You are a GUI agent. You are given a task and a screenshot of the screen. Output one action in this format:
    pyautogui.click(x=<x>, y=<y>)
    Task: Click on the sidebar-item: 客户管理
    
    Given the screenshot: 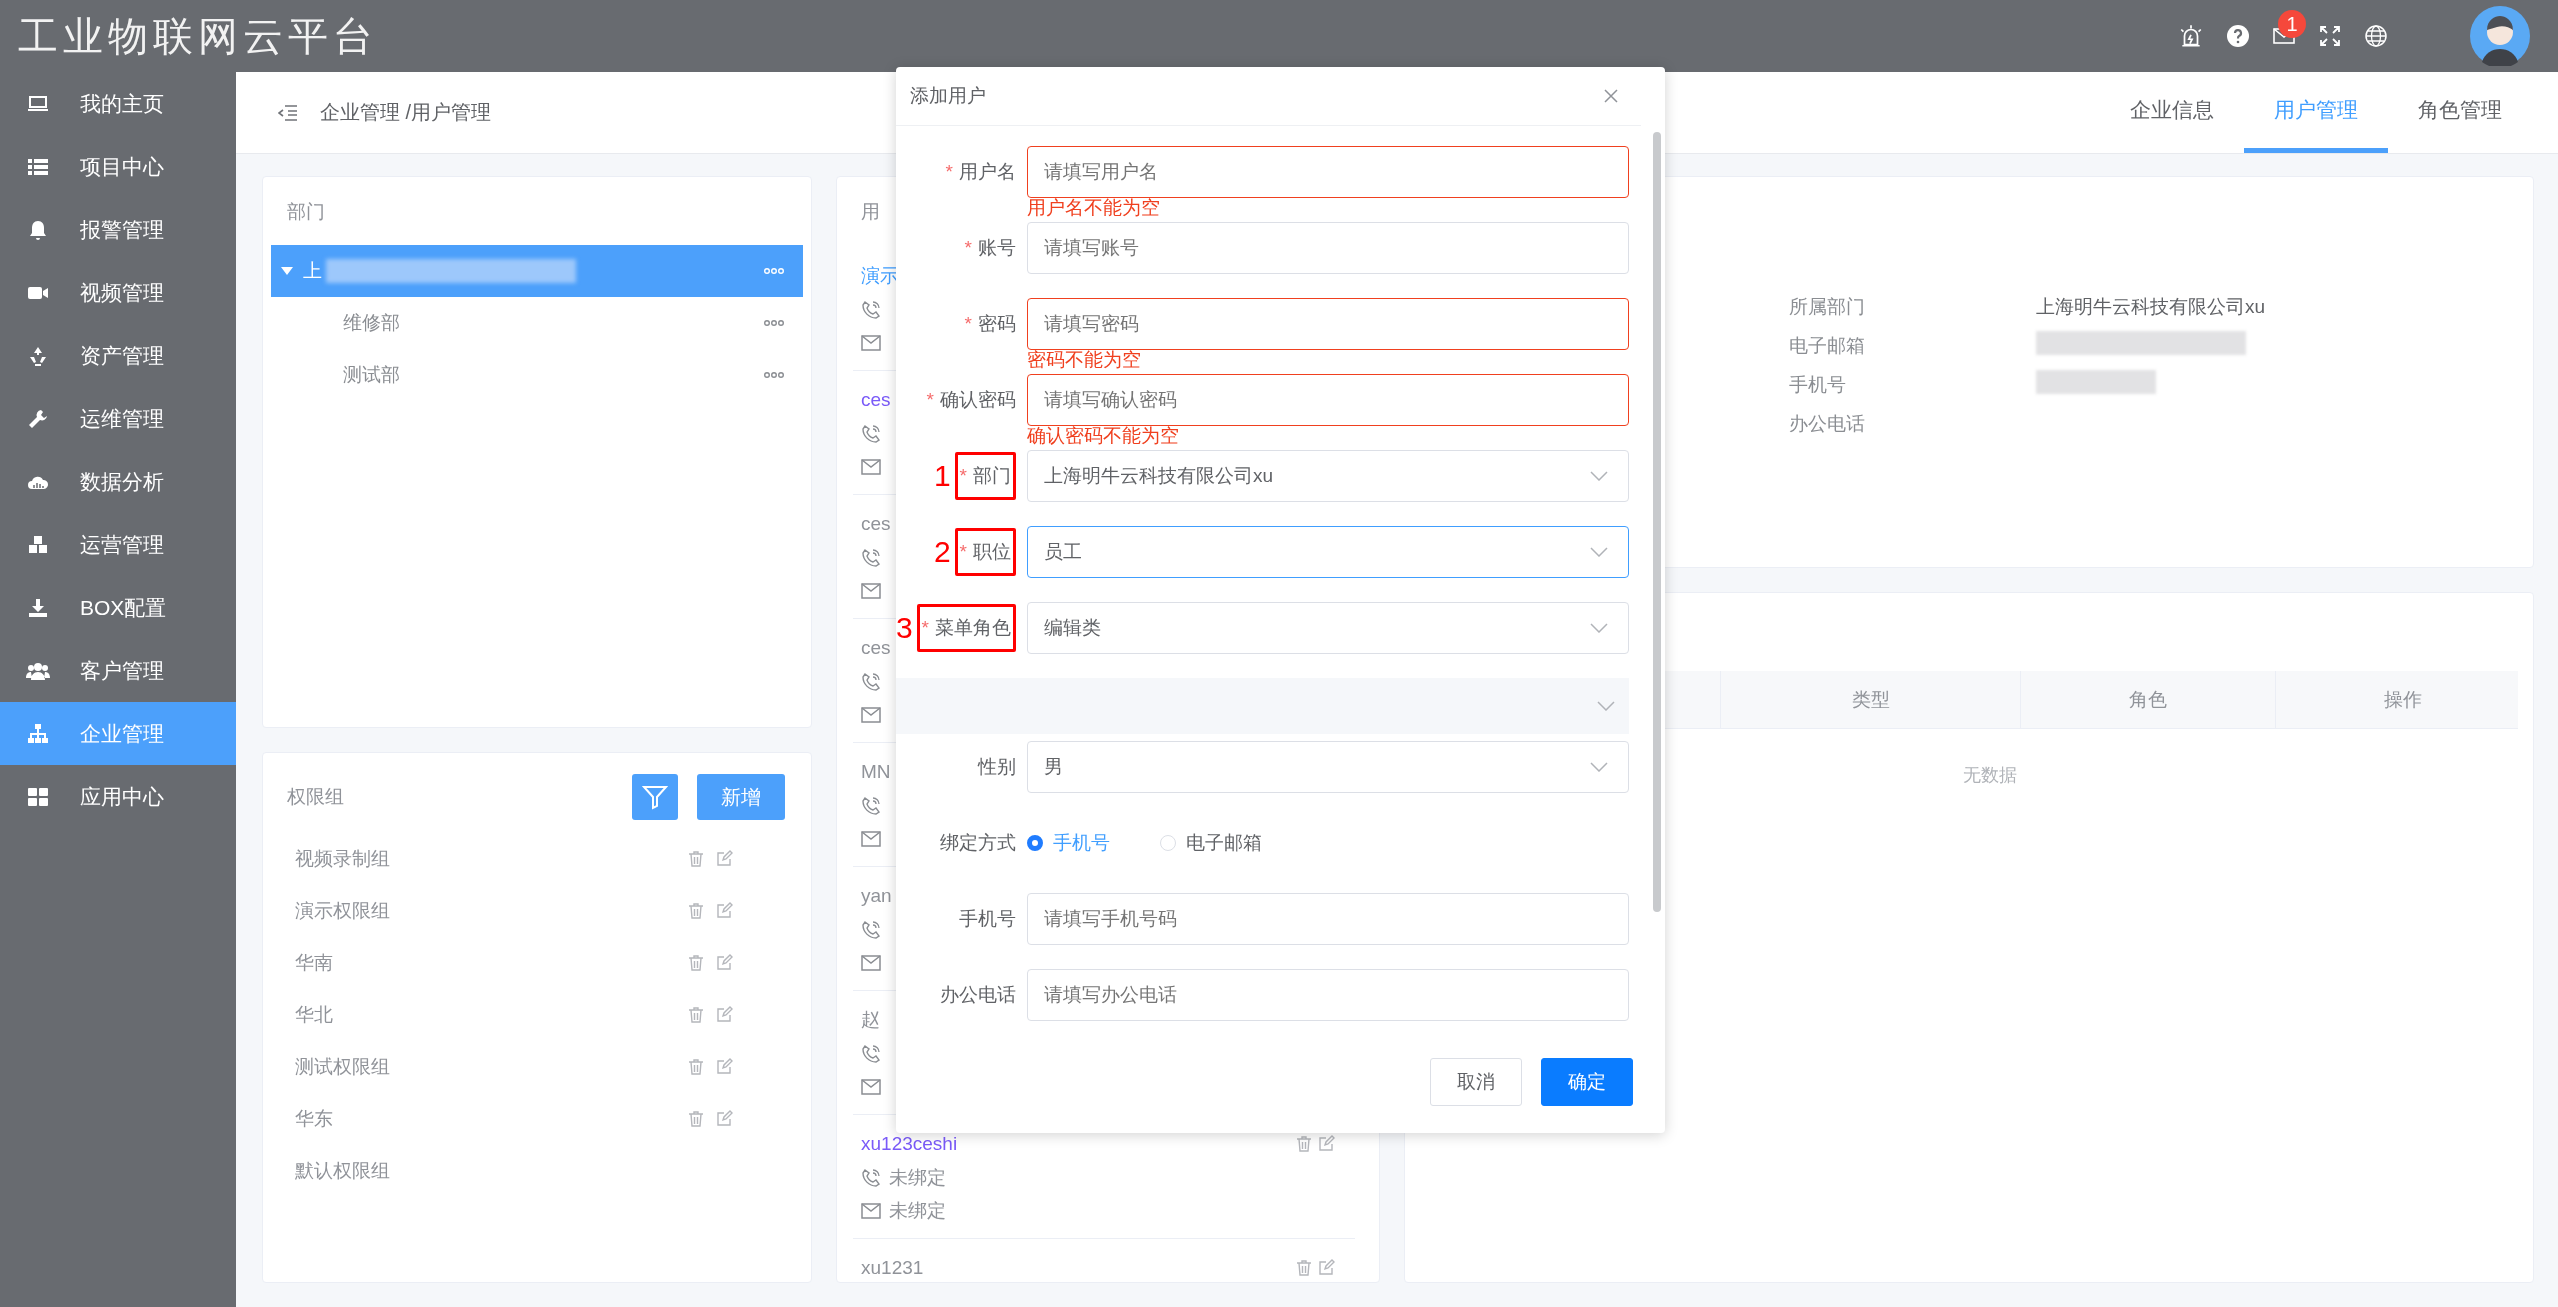 What is the action you would take?
    pyautogui.click(x=118, y=670)
    